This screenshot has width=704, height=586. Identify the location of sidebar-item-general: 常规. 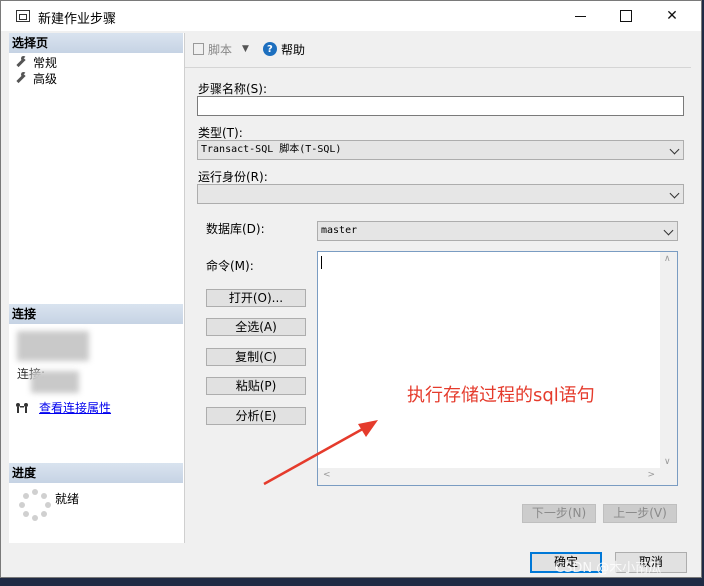
(36, 62).